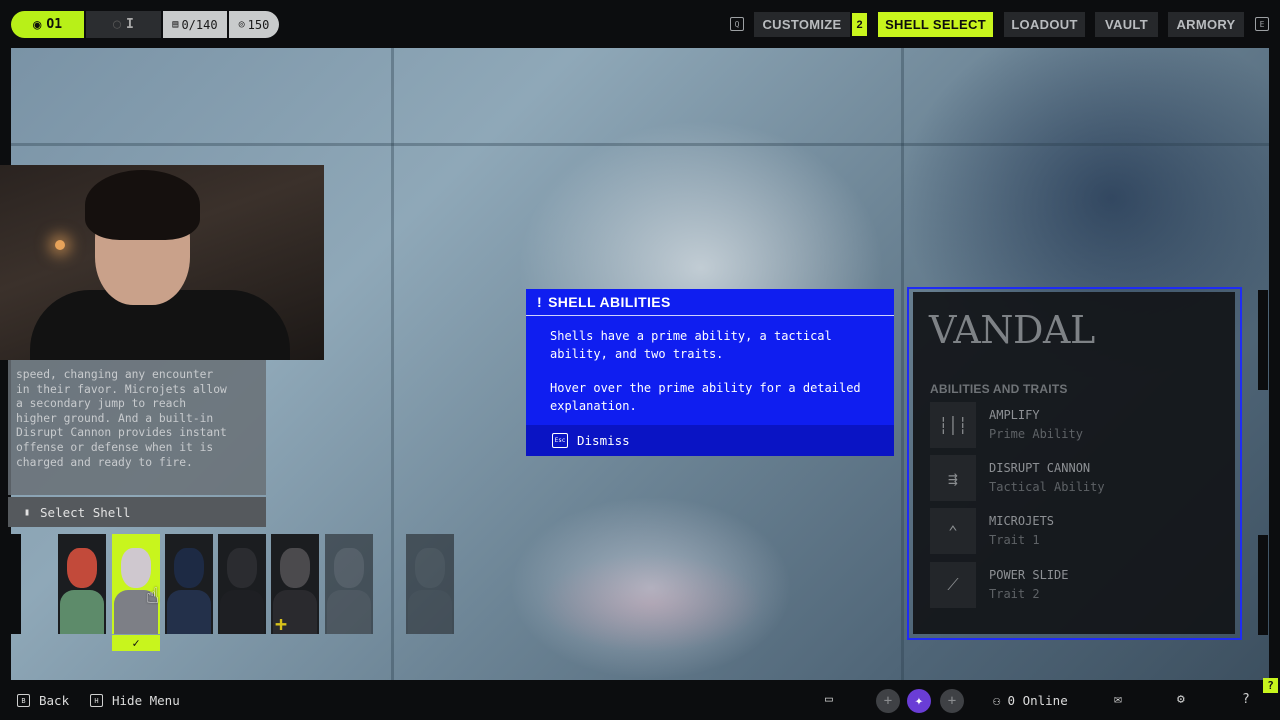 This screenshot has height=720, width=1280. I want to click on squad-button: ◉ O1, so click(47, 24).